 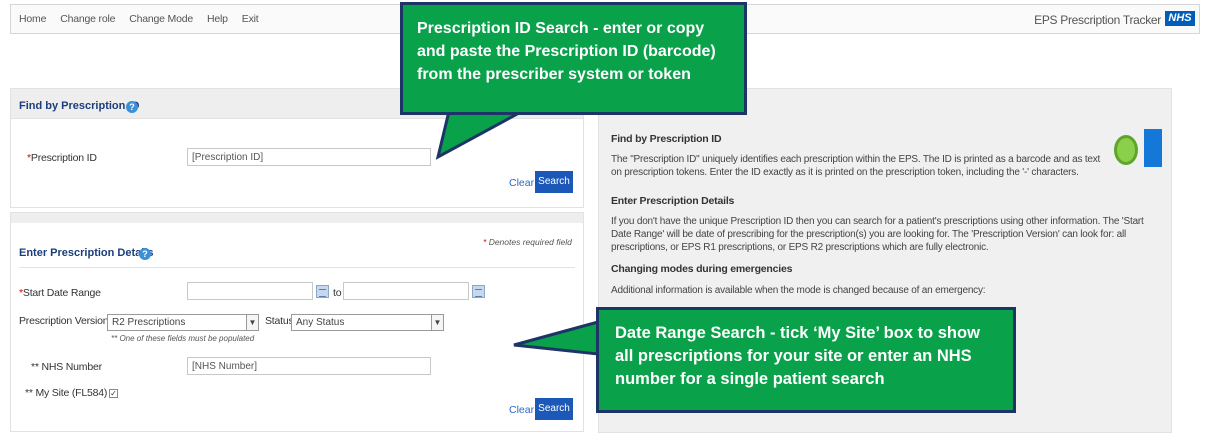 I want to click on nav-change-role: Change role, so click(x=87, y=19).